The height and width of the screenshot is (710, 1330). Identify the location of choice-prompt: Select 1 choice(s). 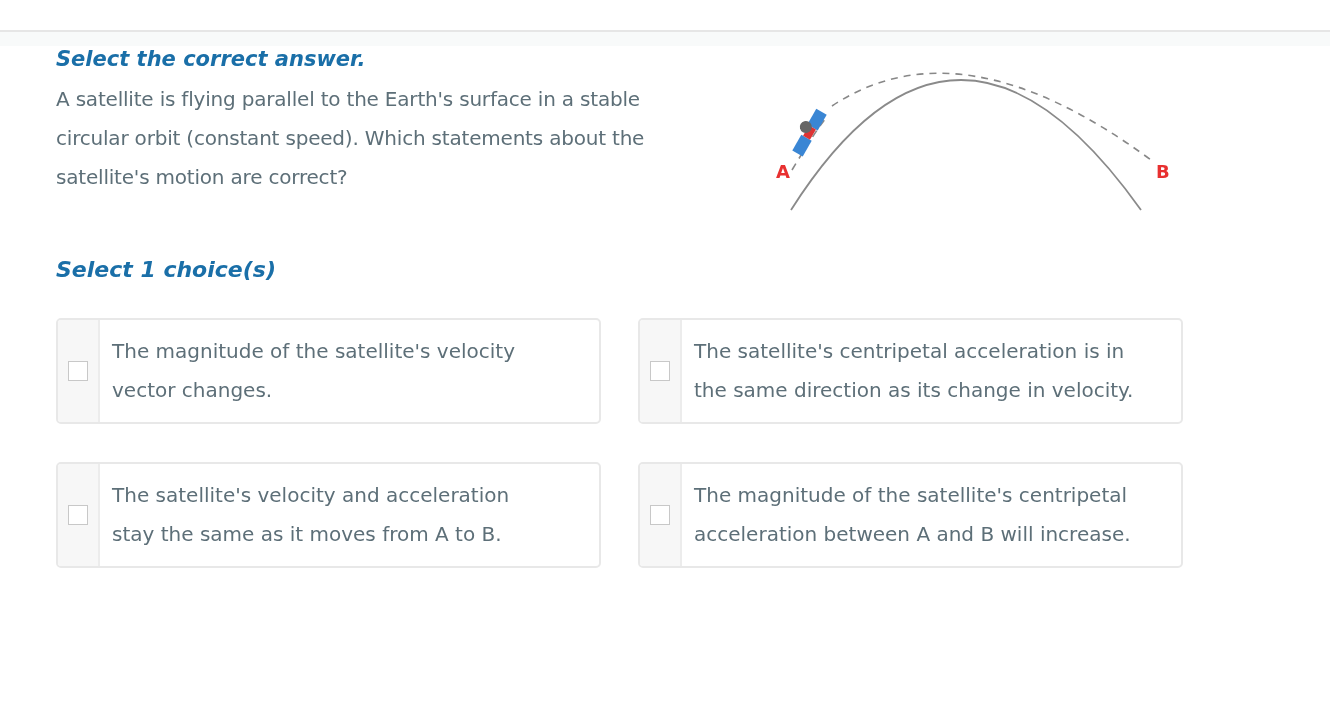
(166, 269).